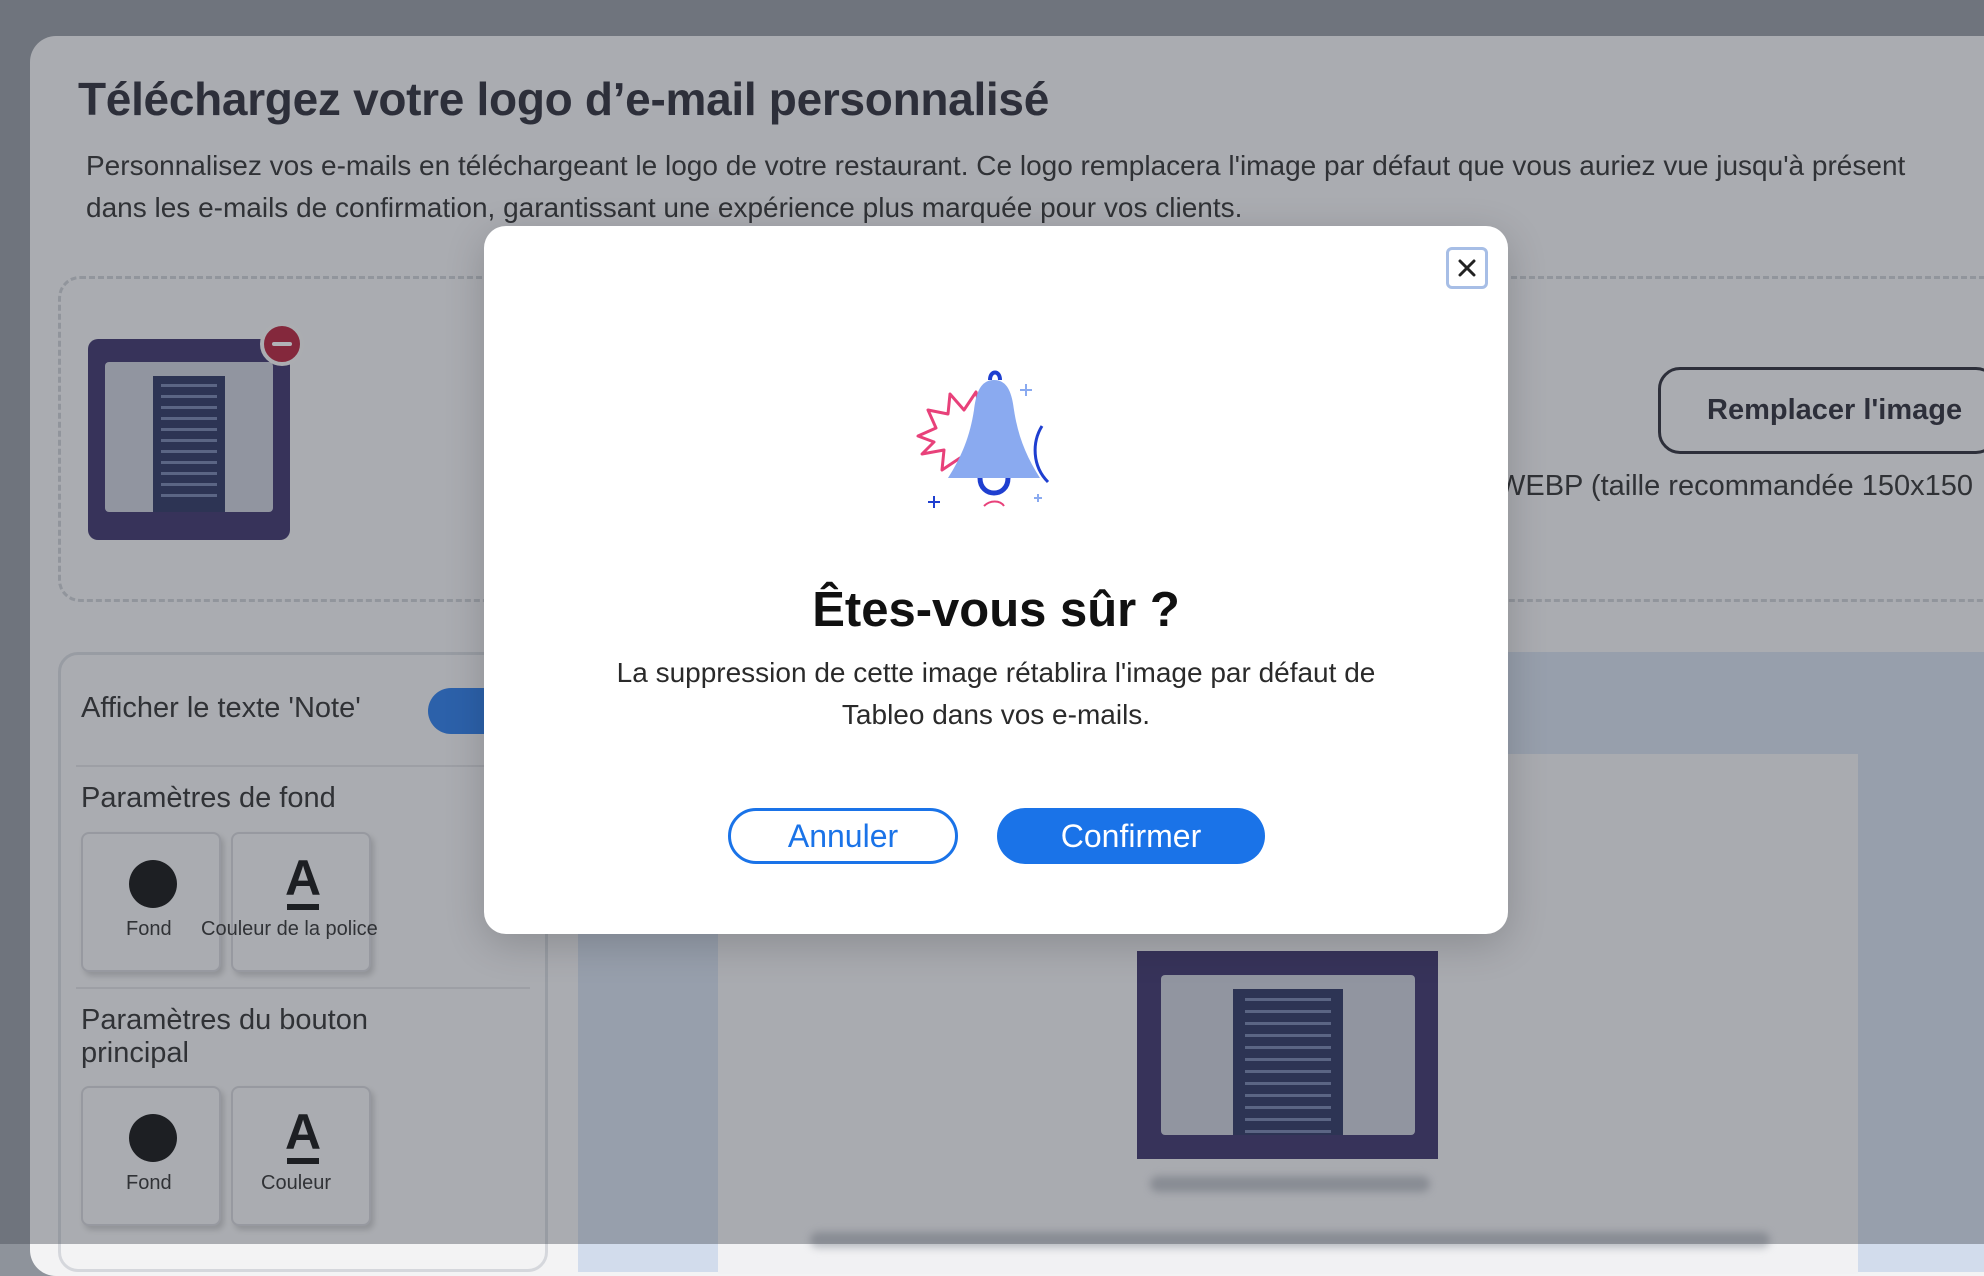 The height and width of the screenshot is (1276, 1984). I want to click on close-button, so click(1467, 268).